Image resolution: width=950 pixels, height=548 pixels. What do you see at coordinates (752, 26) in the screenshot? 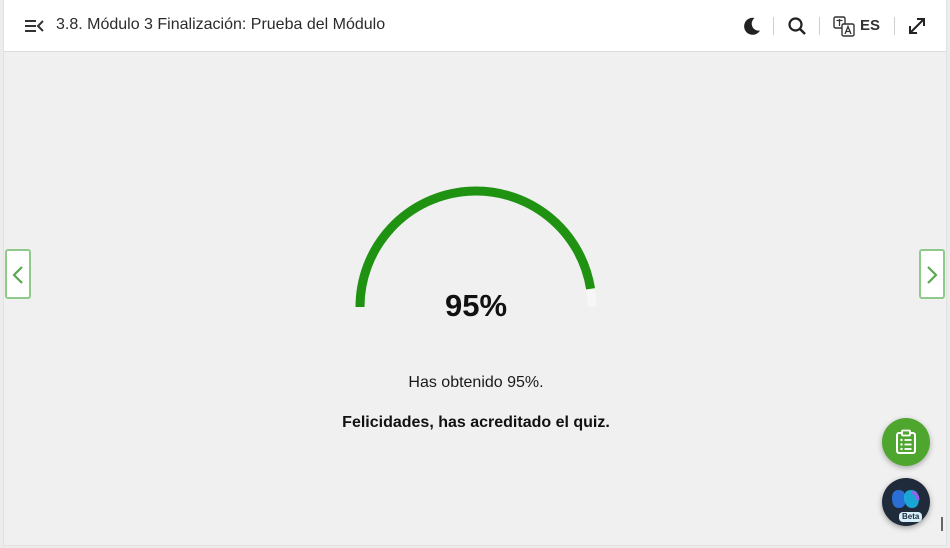
I see `moon-icon` at bounding box center [752, 26].